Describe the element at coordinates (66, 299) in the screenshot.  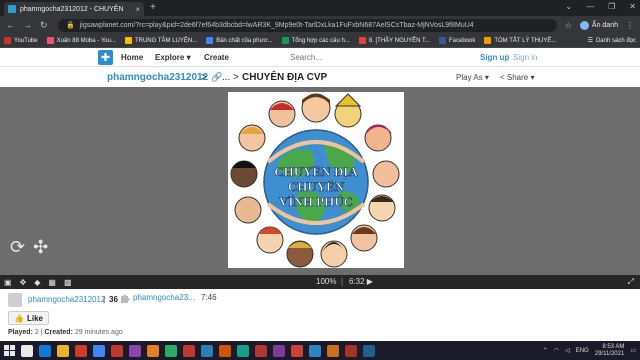
I see `author-link: phamngocha2312012` at that location.